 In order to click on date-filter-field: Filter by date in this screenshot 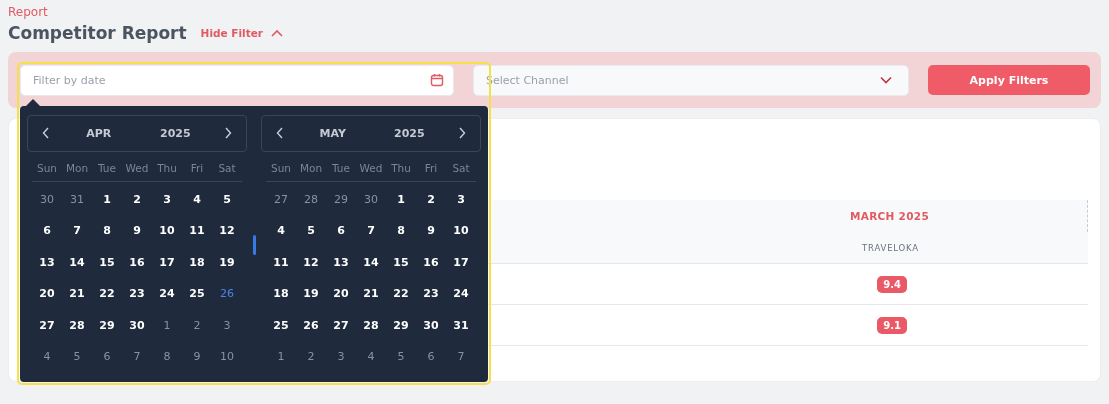, I will do `click(237, 80)`.